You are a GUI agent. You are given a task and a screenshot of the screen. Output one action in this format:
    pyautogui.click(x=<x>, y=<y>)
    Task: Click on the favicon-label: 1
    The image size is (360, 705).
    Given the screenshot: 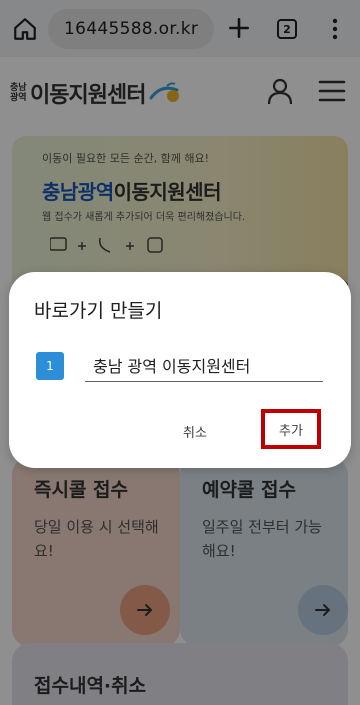 What is the action you would take?
    pyautogui.click(x=50, y=366)
    